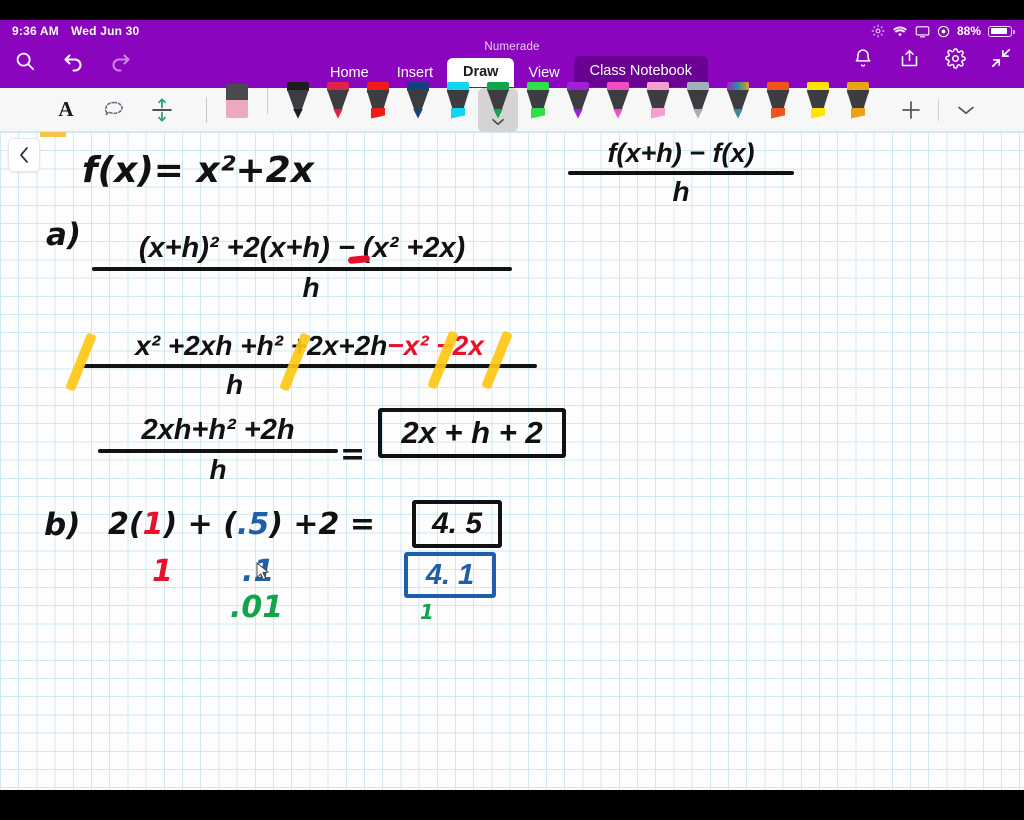  I want to click on part-b-h-red-value: 1, so click(153, 524).